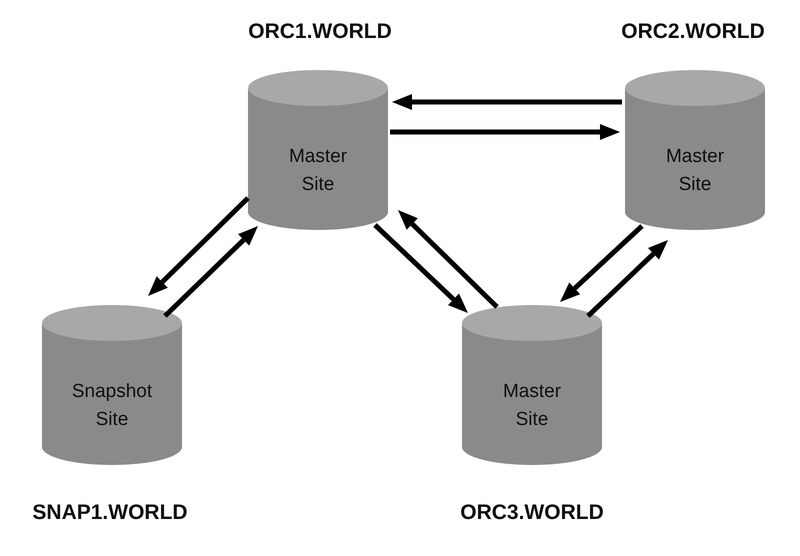 This screenshot has height=556, width=800. Describe the element at coordinates (320, 32) in the screenshot. I see `node-label: ORC1.WORLD` at that location.